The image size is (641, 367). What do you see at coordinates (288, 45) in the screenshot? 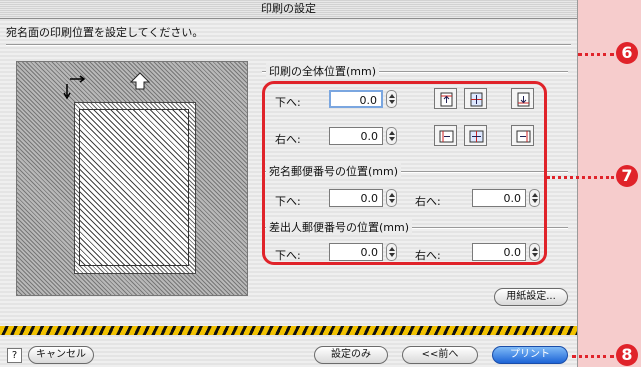
I see `divider` at bounding box center [288, 45].